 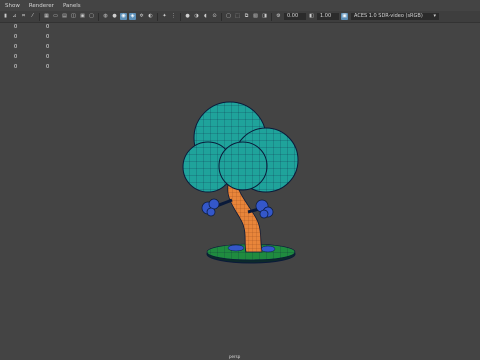 I want to click on leaf-cluster-left, so click(x=210, y=207).